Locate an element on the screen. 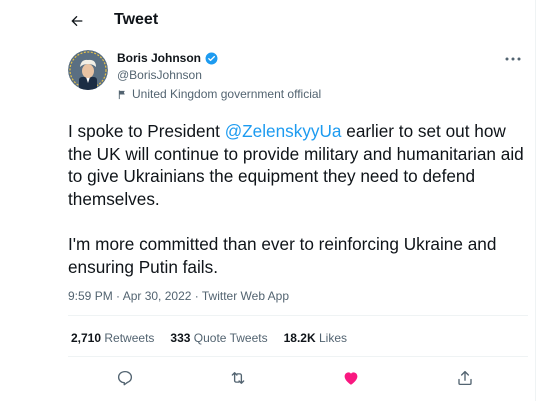 The image size is (550, 401). retweet-button is located at coordinates (238, 378).